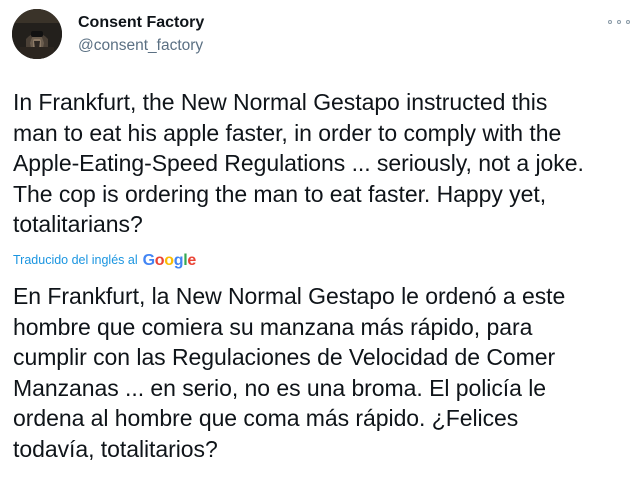 Image resolution: width=640 pixels, height=477 pixels. Describe the element at coordinates (75, 260) in the screenshot. I see `translation-label: Traducido del inglés al` at that location.